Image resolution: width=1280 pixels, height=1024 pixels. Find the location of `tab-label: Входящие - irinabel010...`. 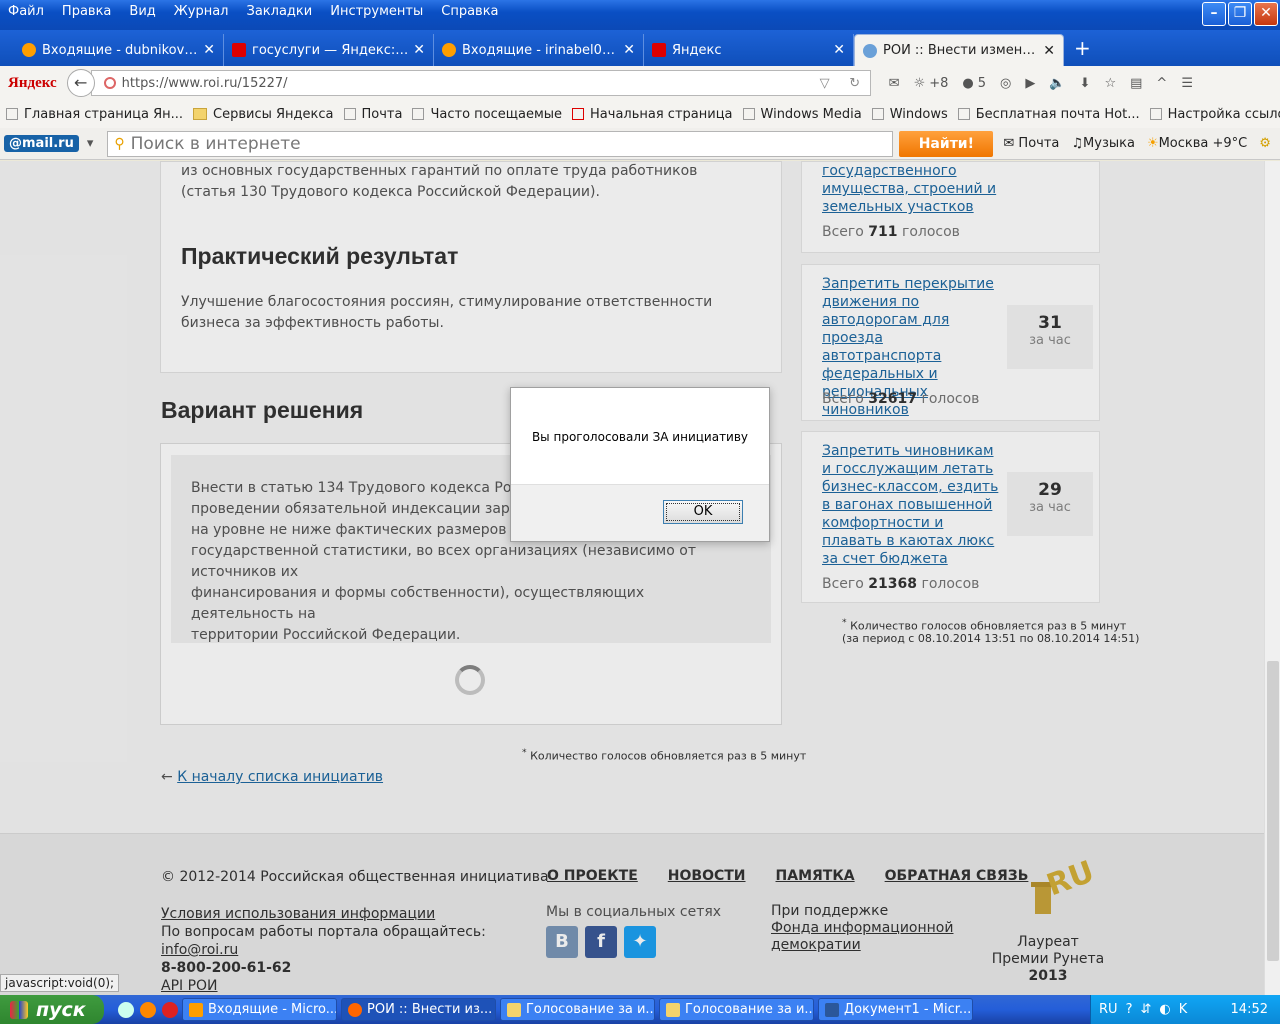

tab-label: Входящие - irinabel010... is located at coordinates (541, 50).